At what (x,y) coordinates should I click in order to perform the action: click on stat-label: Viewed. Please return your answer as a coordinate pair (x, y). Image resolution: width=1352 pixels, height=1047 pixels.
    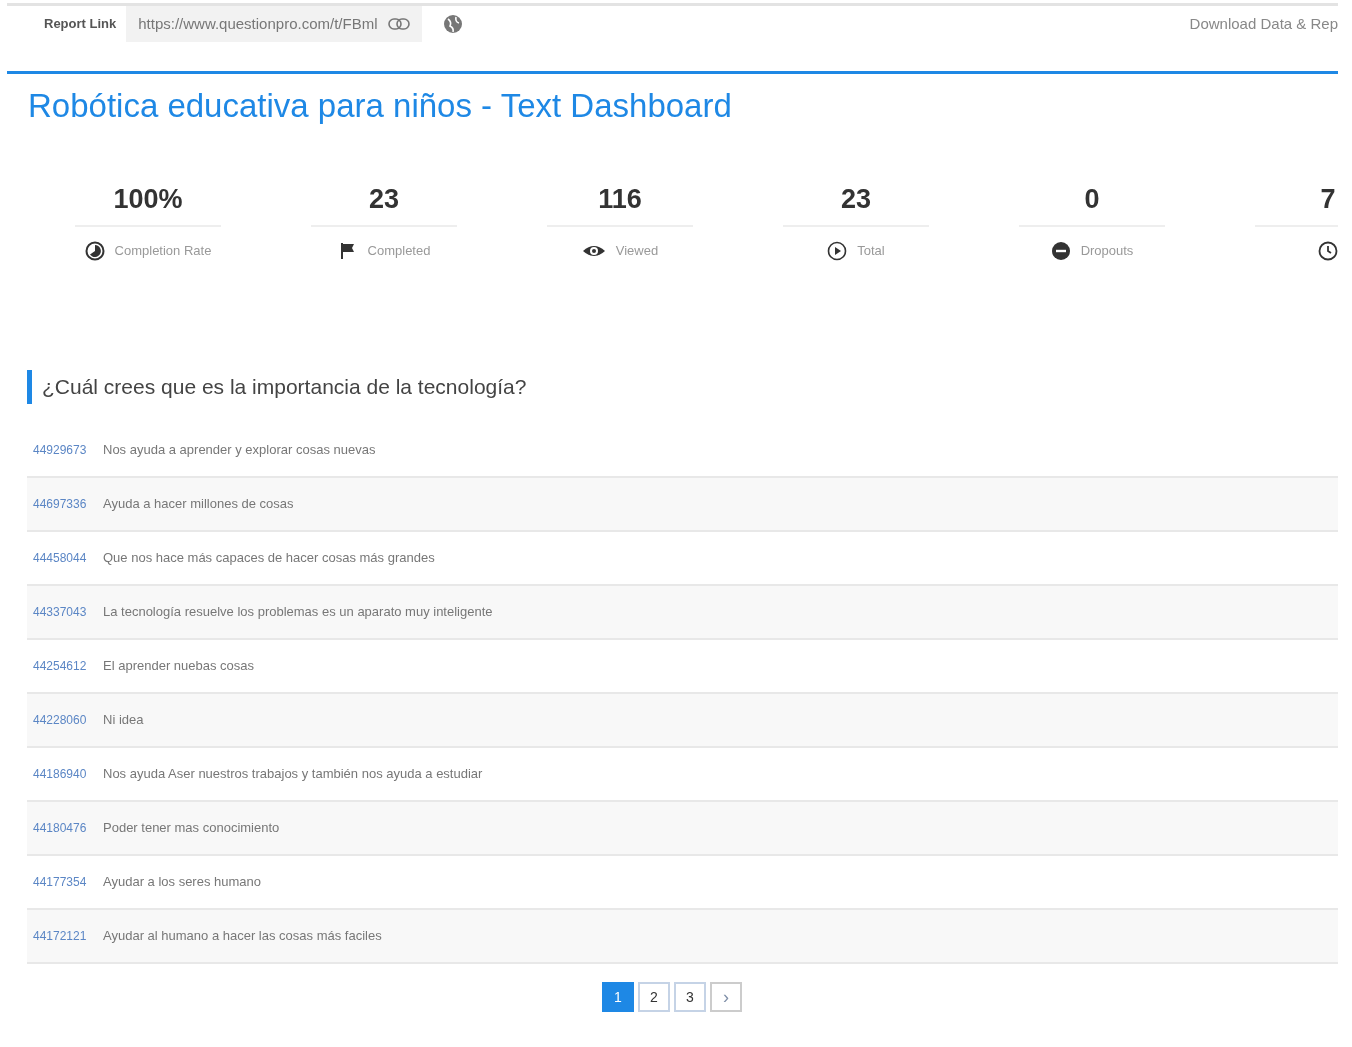
    Looking at the image, I should click on (637, 251).